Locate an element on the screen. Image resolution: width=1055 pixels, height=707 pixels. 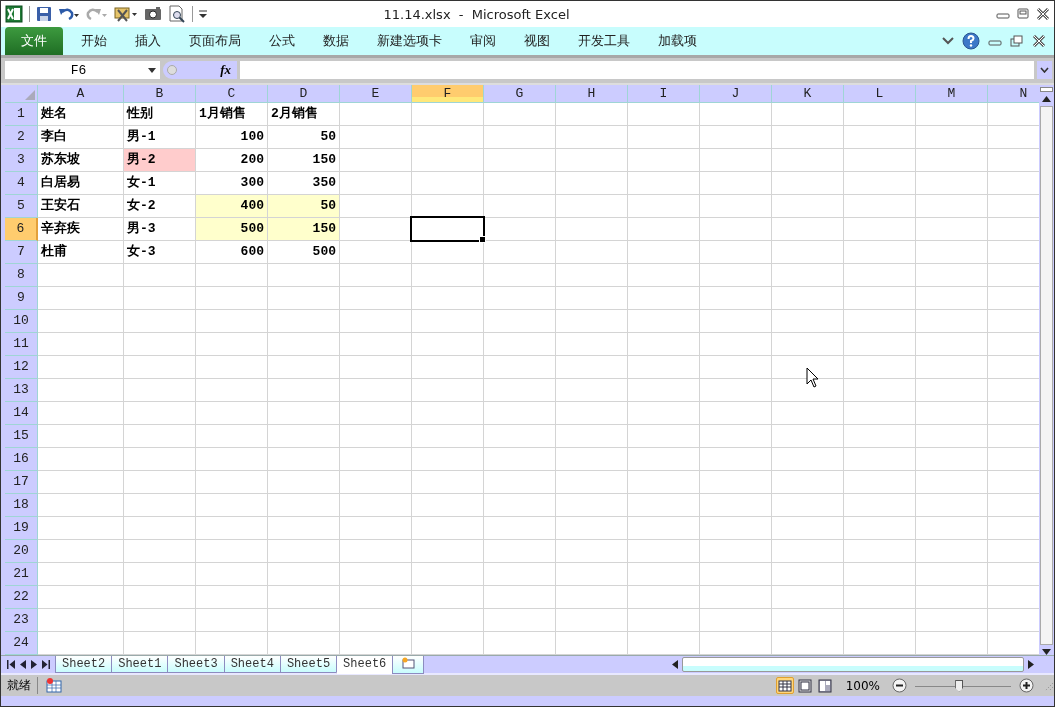
formula-input is located at coordinates (637, 70).